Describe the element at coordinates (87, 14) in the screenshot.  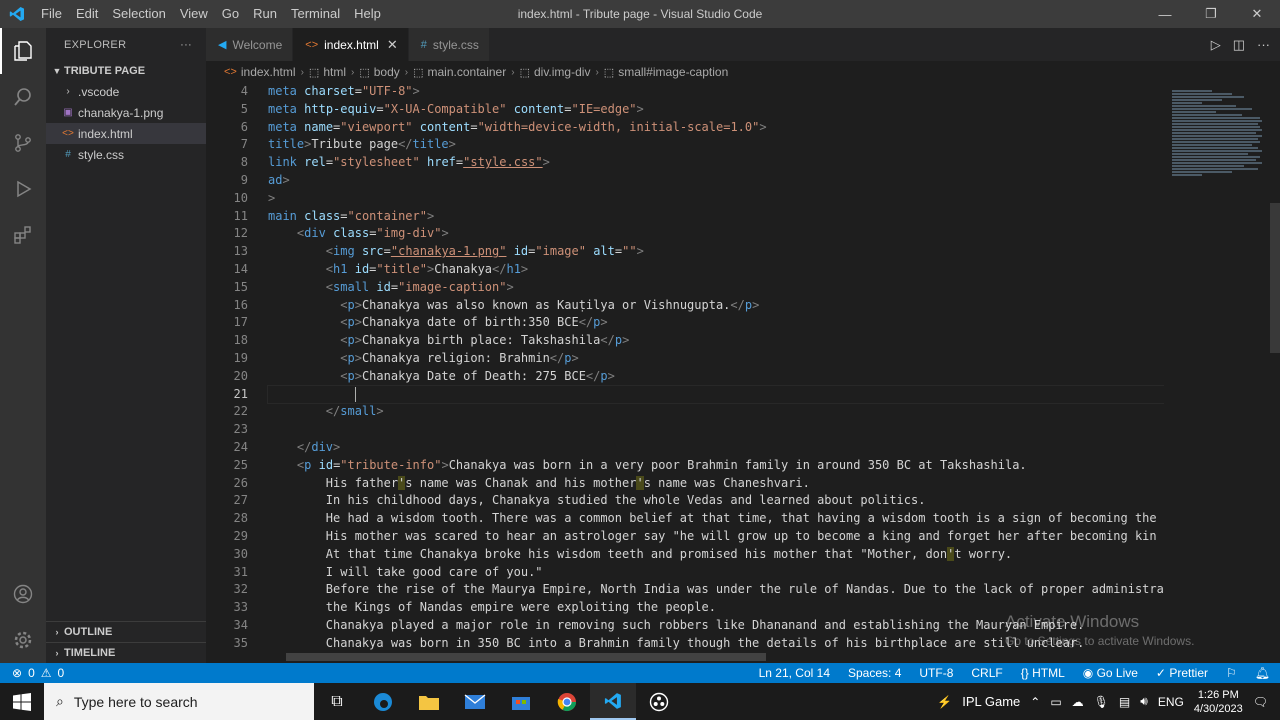
I see `menu-edit: Edit` at that location.